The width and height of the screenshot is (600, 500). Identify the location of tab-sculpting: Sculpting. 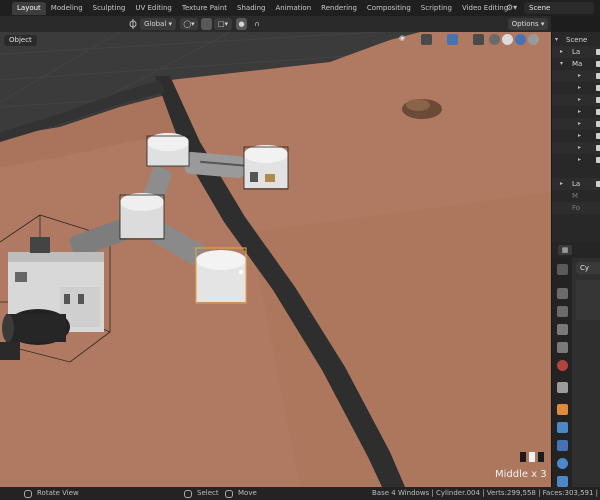
(109, 8).